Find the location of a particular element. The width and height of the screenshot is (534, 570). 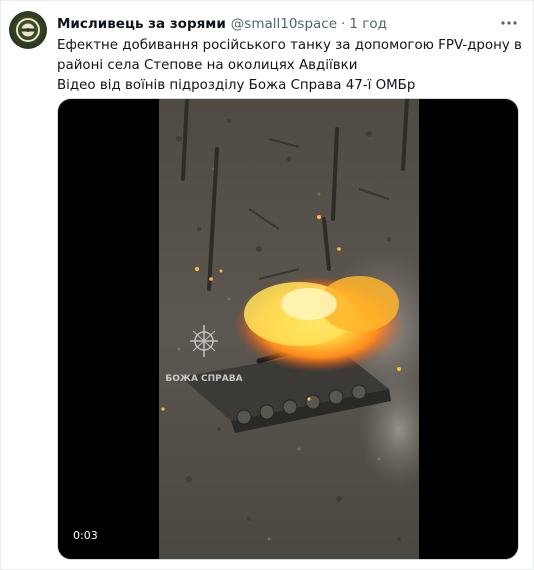

video-duration: 0:03 is located at coordinates (85, 535).